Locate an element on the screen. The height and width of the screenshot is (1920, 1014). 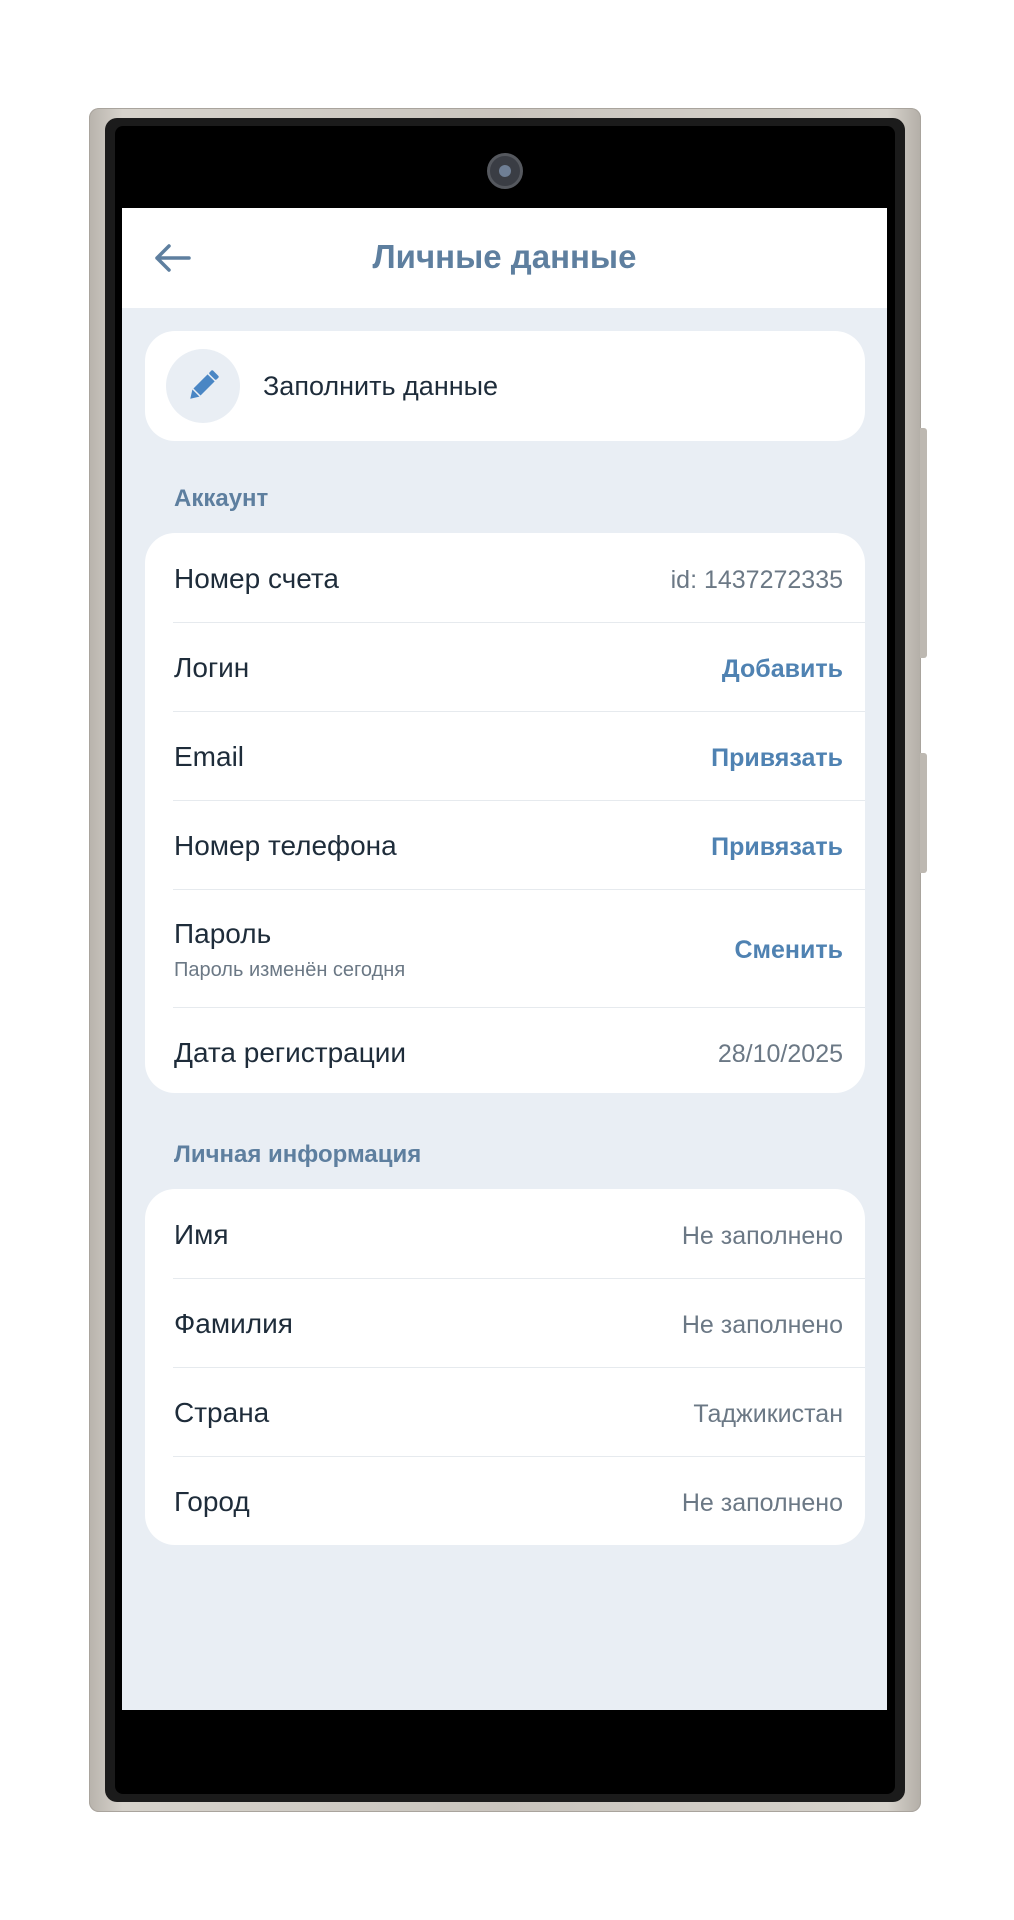
row-account-number: Номер счета id: 1437272335 is located at coordinates (519, 578).